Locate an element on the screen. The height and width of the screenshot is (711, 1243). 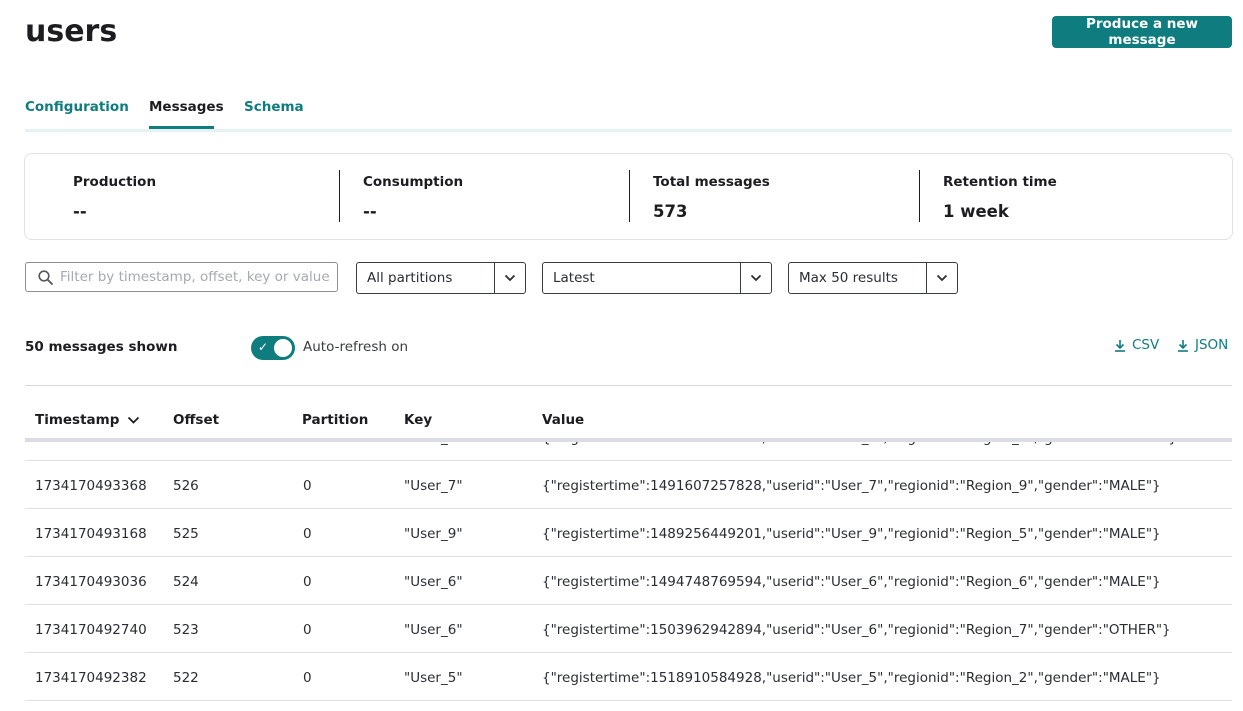
column-header-timestamp: Timestamp is located at coordinates (87, 420).